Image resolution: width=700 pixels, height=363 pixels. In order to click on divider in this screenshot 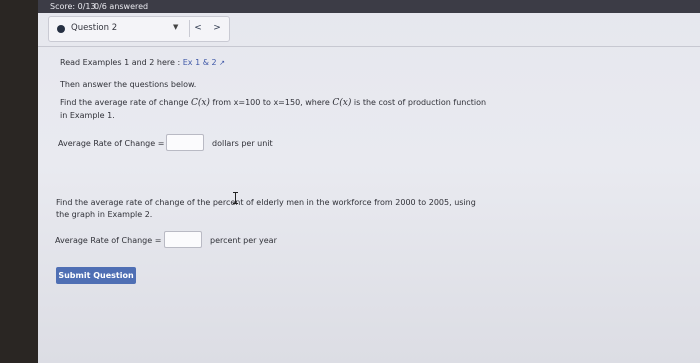, I will do `click(369, 46)`.